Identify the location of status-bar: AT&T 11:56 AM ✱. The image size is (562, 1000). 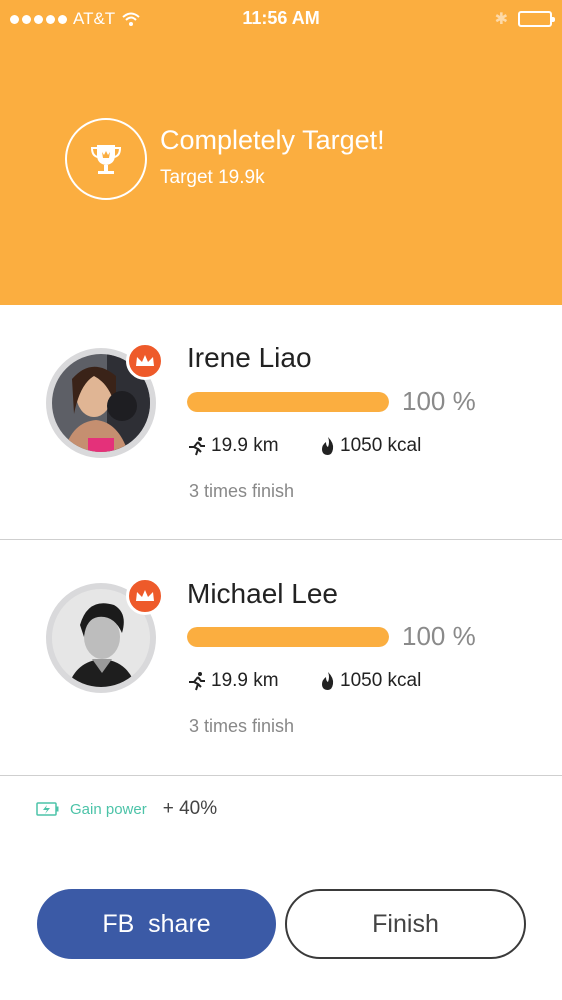
(281, 20).